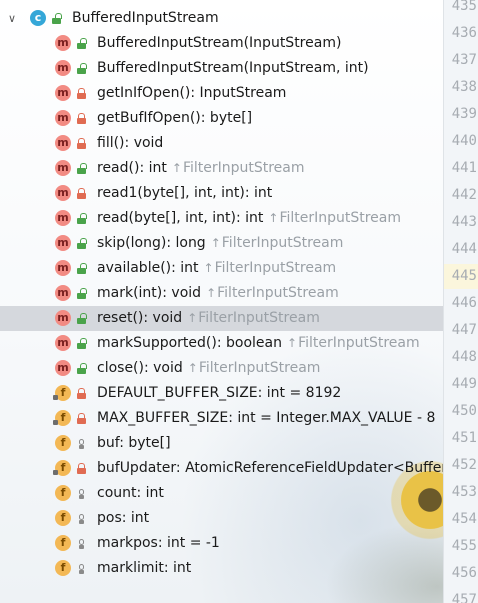  What do you see at coordinates (130, 493) in the screenshot?
I see `member-signature: count: int` at bounding box center [130, 493].